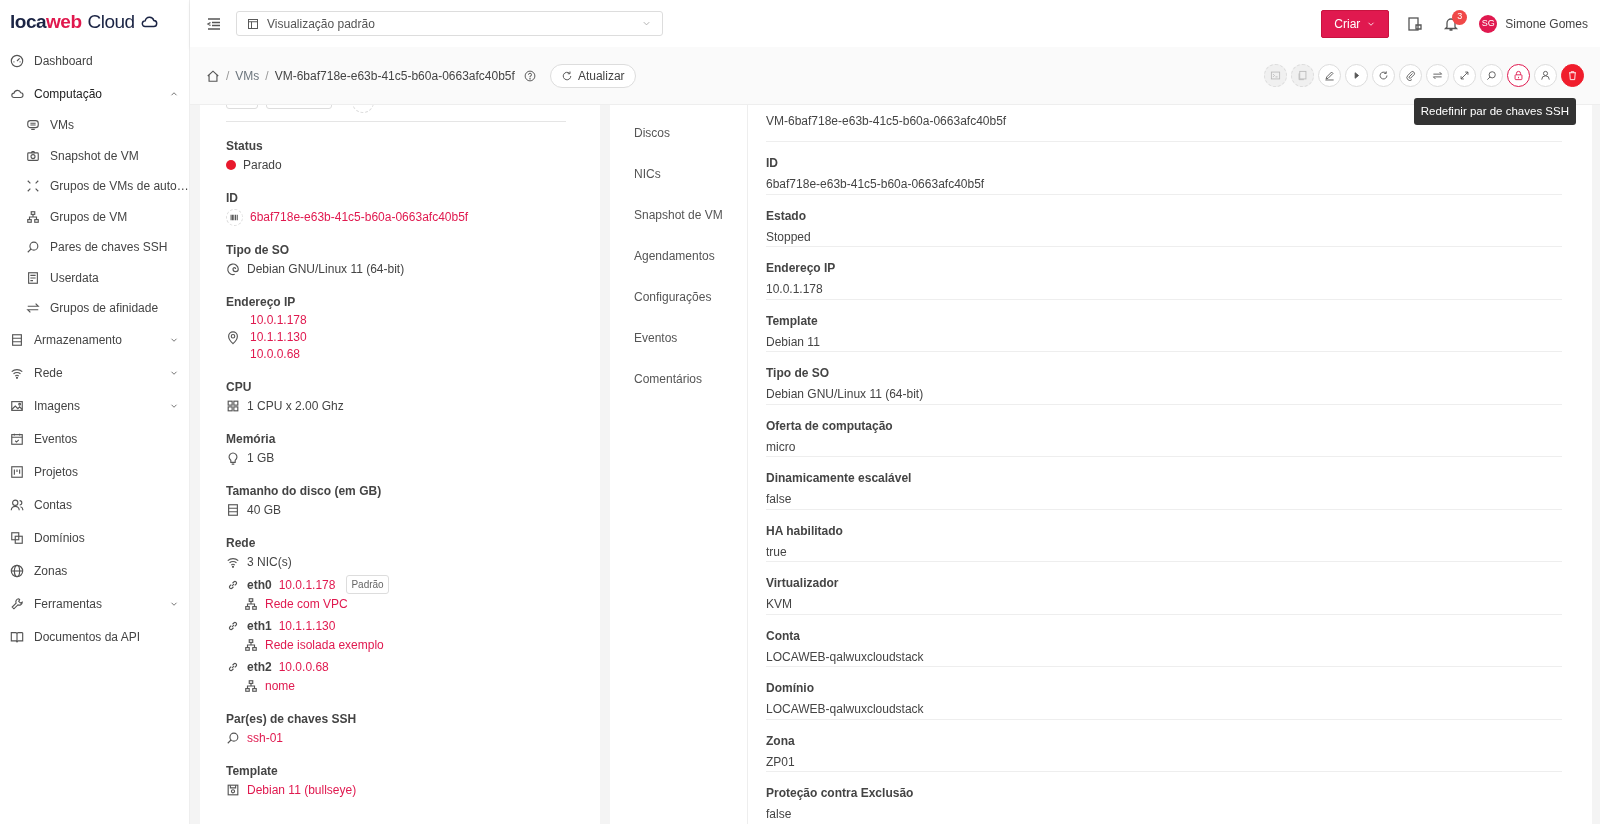 This screenshot has height=824, width=1600. What do you see at coordinates (1410, 75) in the screenshot?
I see `paperclip-icon` at bounding box center [1410, 75].